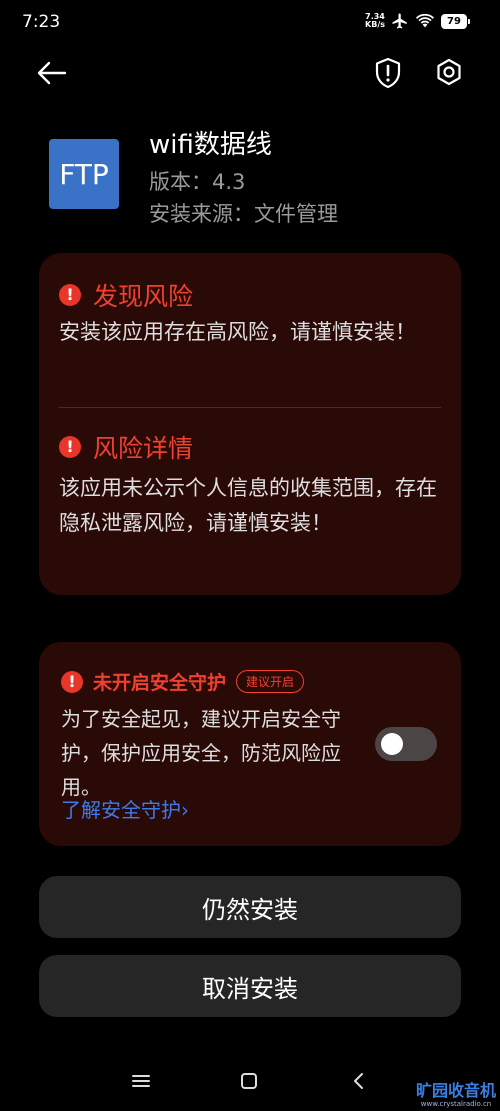 The height and width of the screenshot is (1111, 500). Describe the element at coordinates (41, 22) in the screenshot. I see `status-time: 7:23` at that location.